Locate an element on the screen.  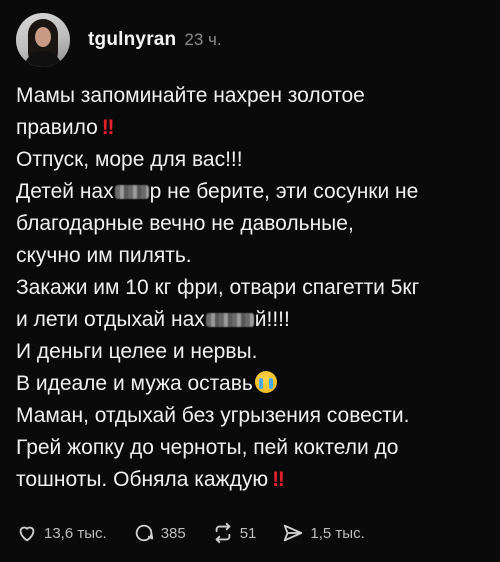
post-line: Закажи им 10 кг фри, отвари спагетти 5кг is located at coordinates (218, 287).